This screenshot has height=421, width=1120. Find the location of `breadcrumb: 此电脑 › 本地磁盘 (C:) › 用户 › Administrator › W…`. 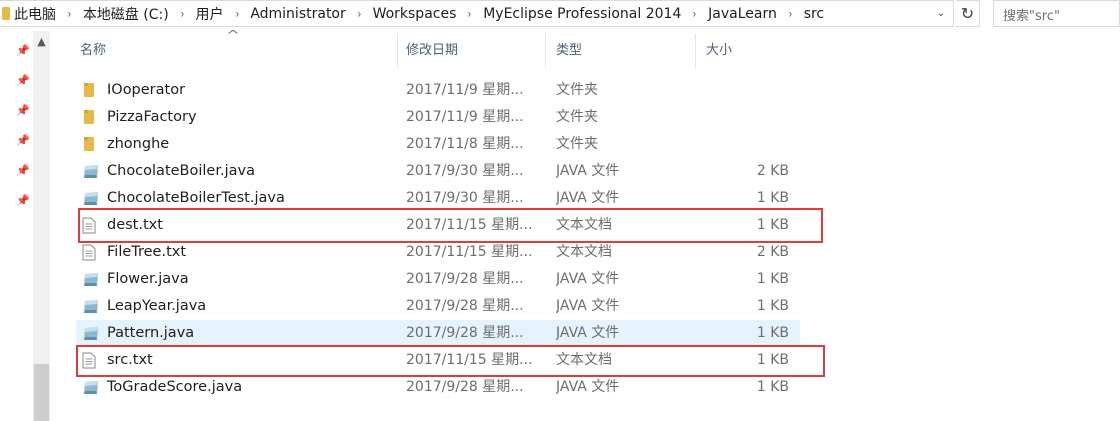

breadcrumb: 此电脑 › 本地磁盘 (C:) › 用户 › Administrator › W… is located at coordinates (419, 14).